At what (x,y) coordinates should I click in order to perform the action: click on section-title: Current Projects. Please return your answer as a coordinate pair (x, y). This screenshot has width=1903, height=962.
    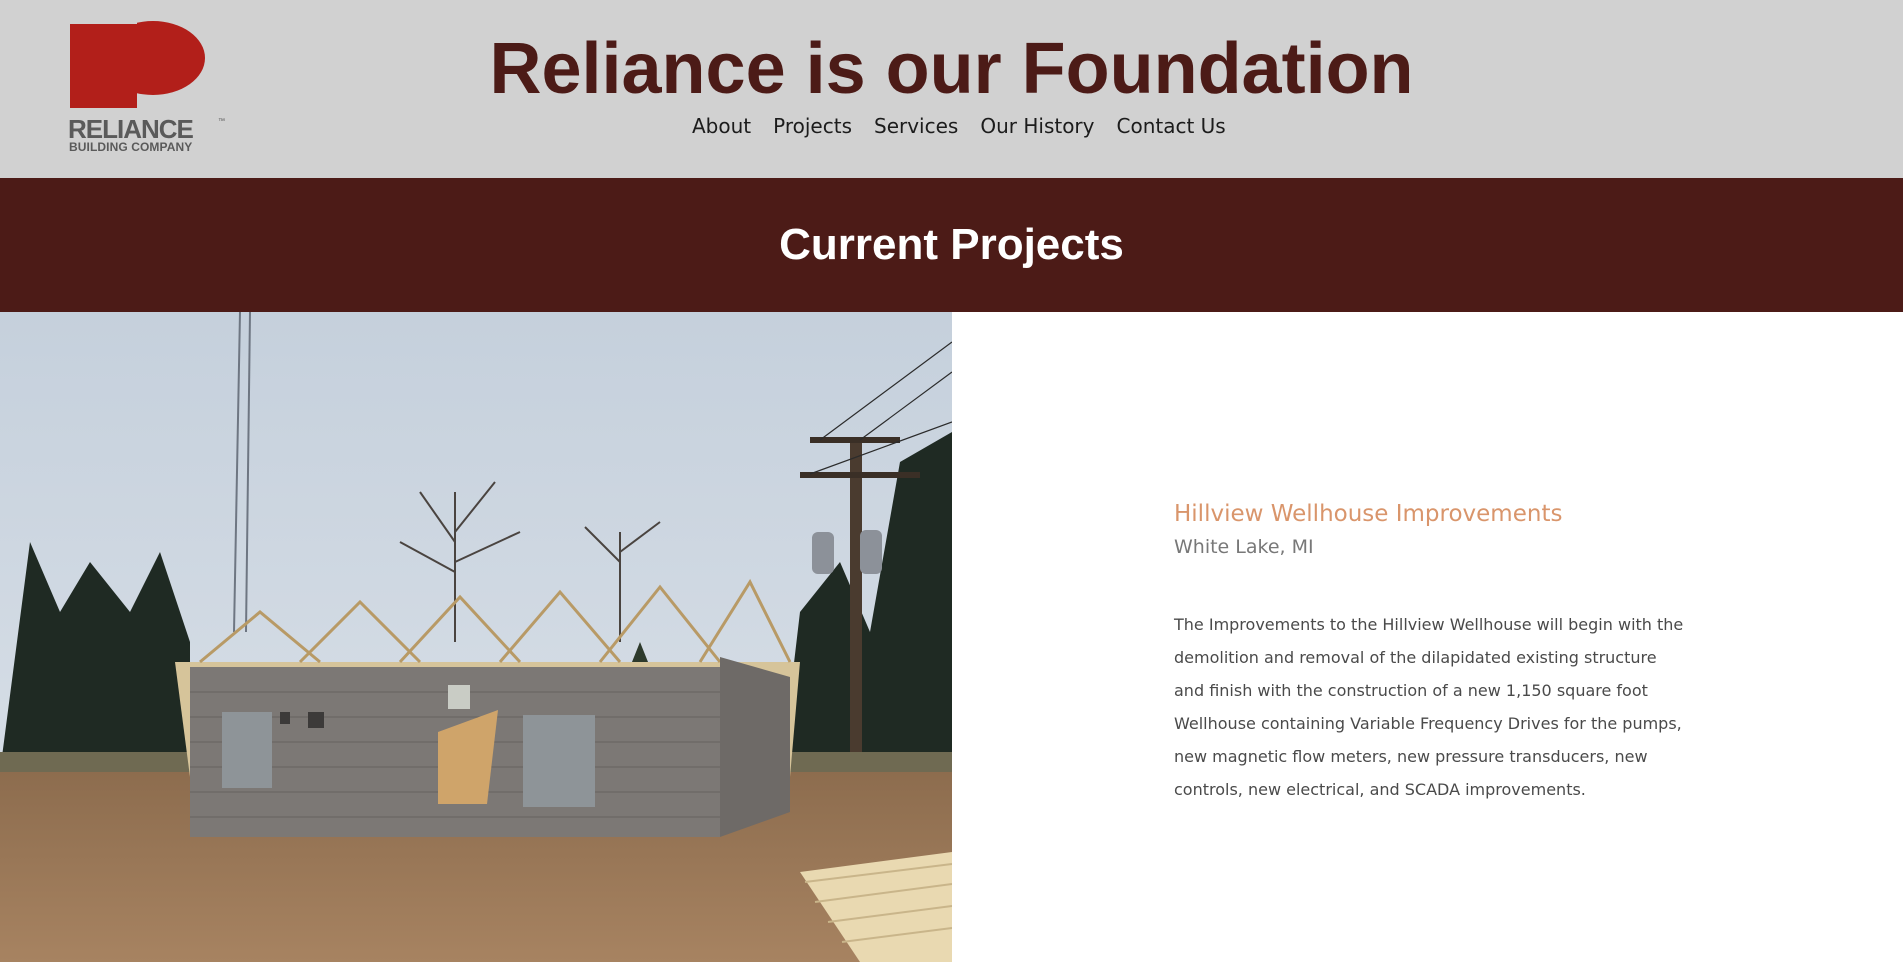
    Looking at the image, I should click on (951, 244).